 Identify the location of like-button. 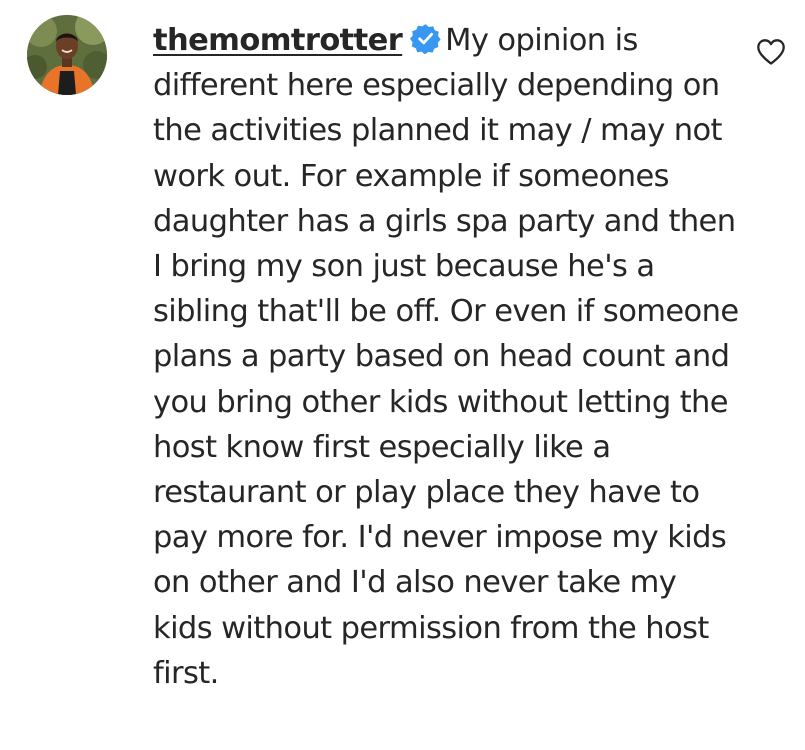
(771, 52).